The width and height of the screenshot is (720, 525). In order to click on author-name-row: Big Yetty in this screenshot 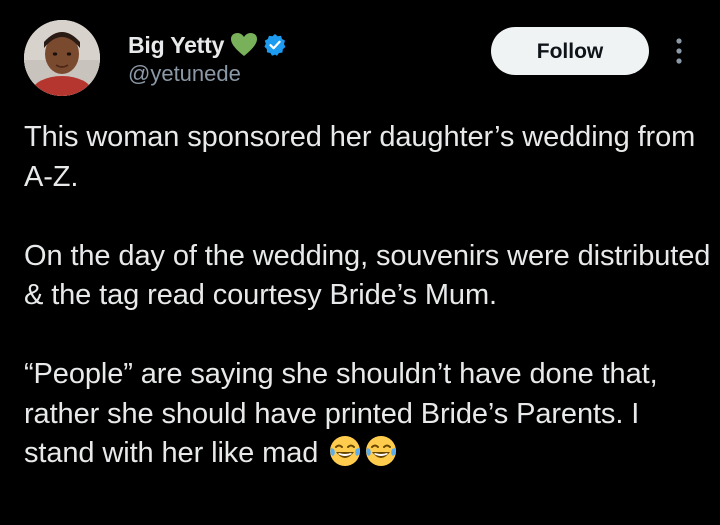, I will do `click(207, 45)`.